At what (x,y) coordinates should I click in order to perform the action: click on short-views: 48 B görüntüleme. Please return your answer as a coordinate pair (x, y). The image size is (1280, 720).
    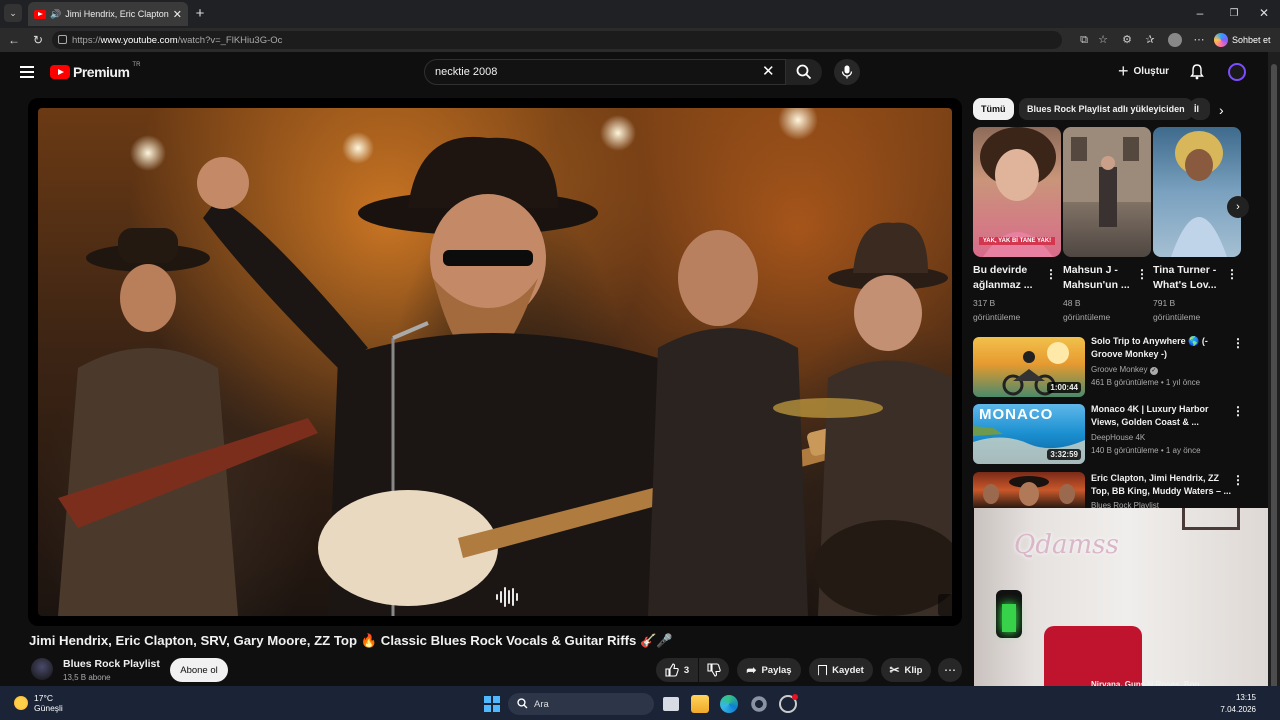
    Looking at the image, I should click on (1103, 310).